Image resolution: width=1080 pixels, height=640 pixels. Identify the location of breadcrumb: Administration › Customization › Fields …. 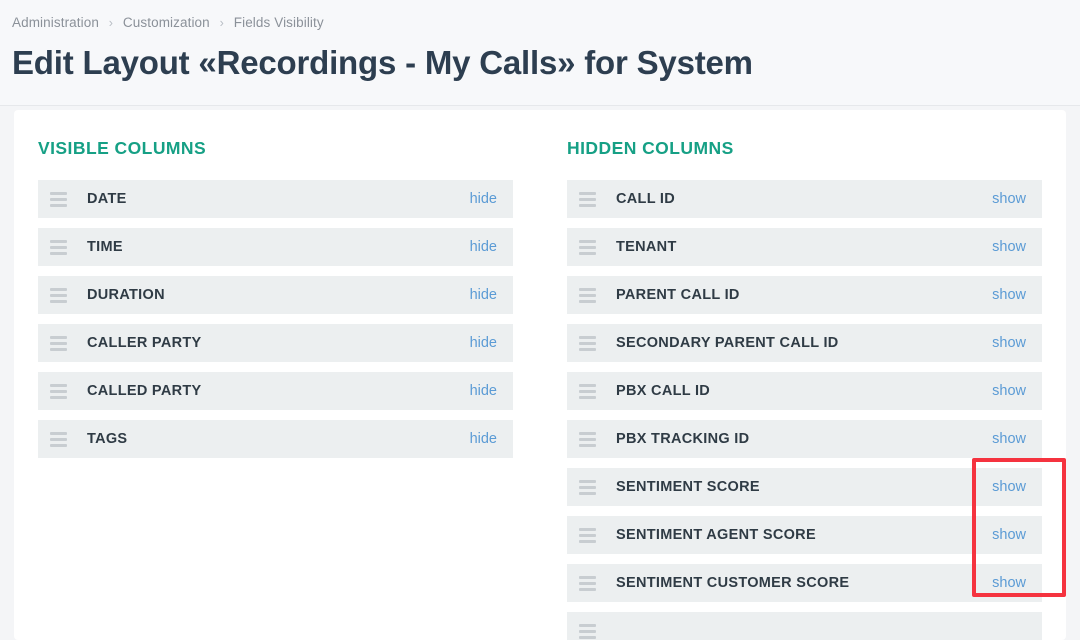
(546, 23).